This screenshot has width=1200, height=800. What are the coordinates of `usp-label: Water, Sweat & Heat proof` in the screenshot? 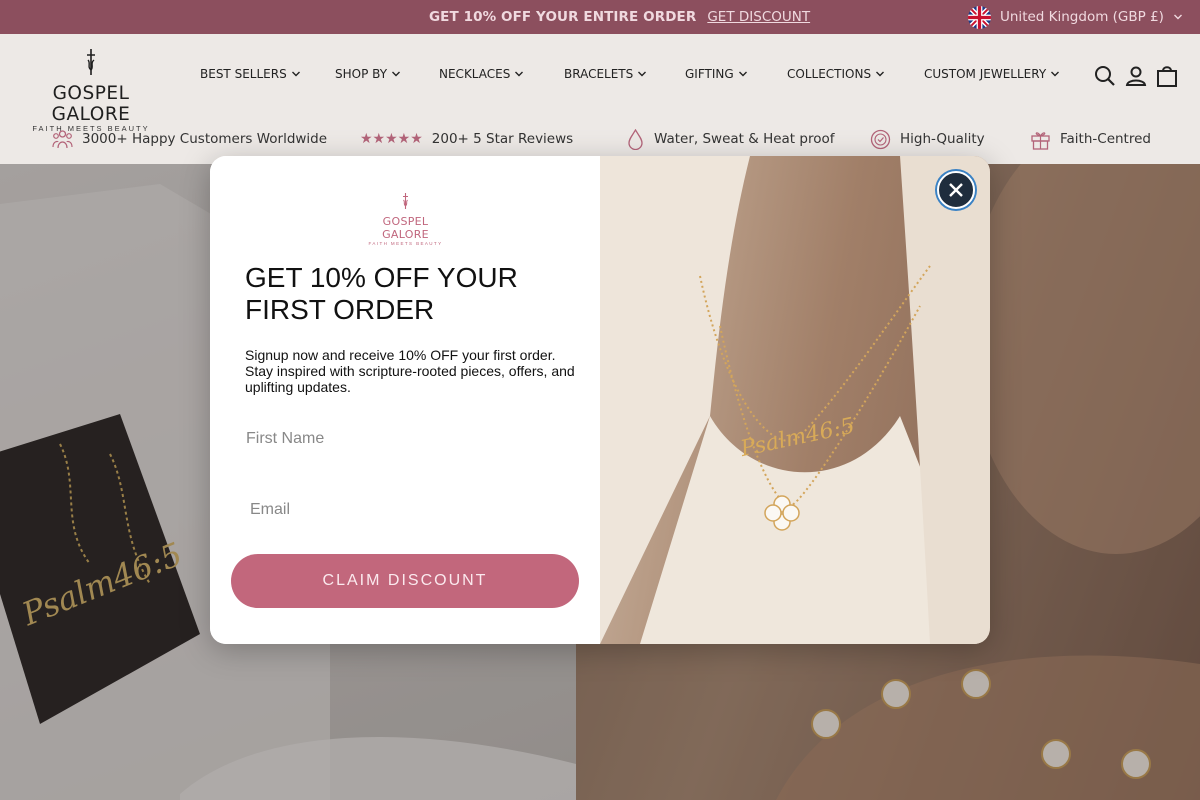 It's located at (744, 139).